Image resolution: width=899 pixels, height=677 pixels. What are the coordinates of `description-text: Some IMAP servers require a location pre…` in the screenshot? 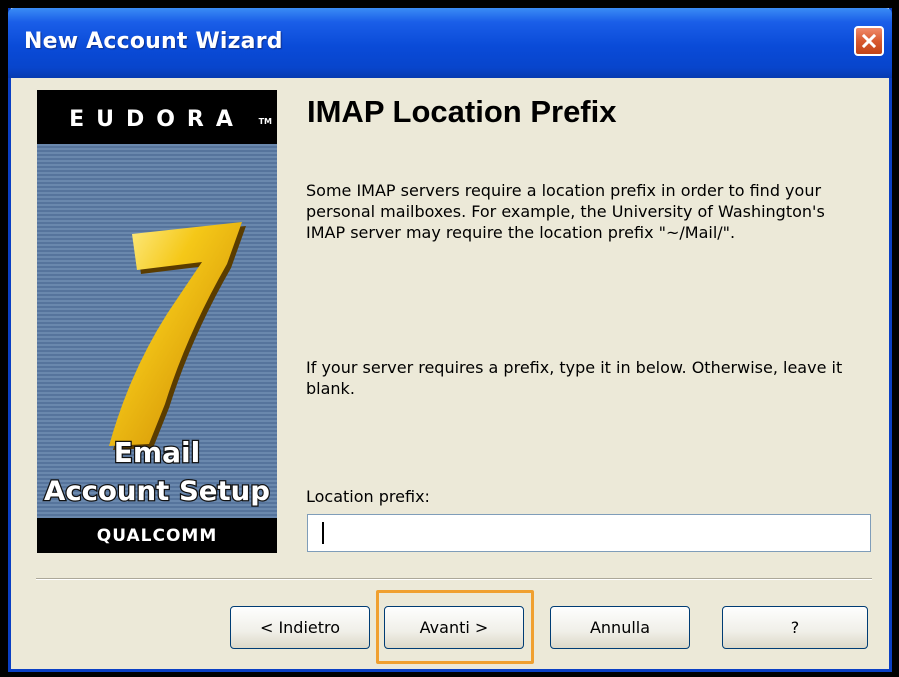 It's located at (565, 211).